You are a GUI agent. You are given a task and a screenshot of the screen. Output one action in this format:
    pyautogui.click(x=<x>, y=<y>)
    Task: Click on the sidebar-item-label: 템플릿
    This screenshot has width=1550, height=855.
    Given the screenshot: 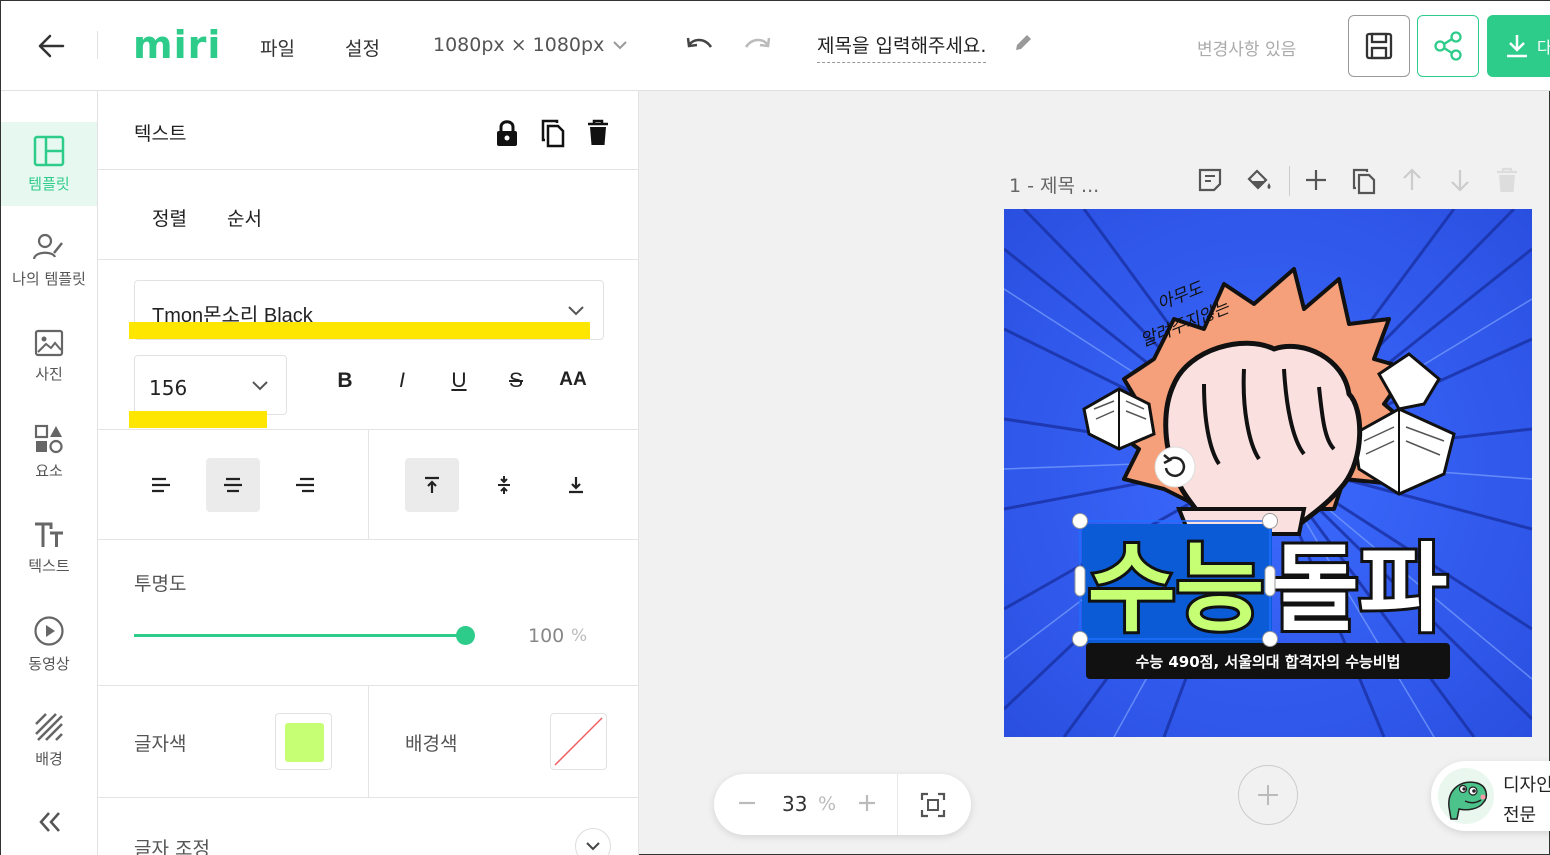 What is the action you would take?
    pyautogui.click(x=49, y=183)
    